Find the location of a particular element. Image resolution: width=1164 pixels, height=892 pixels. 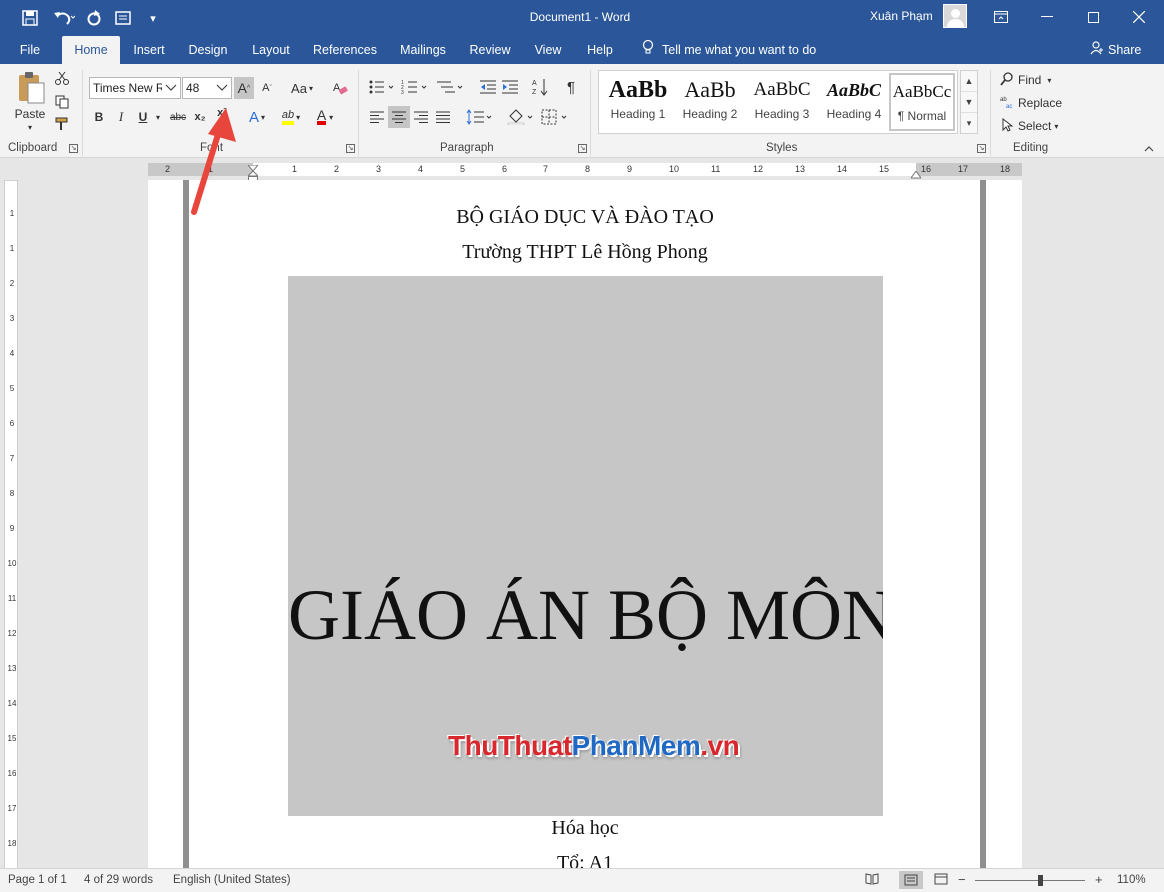

customize-quick-access-icon: ▾ is located at coordinates (153, 18).